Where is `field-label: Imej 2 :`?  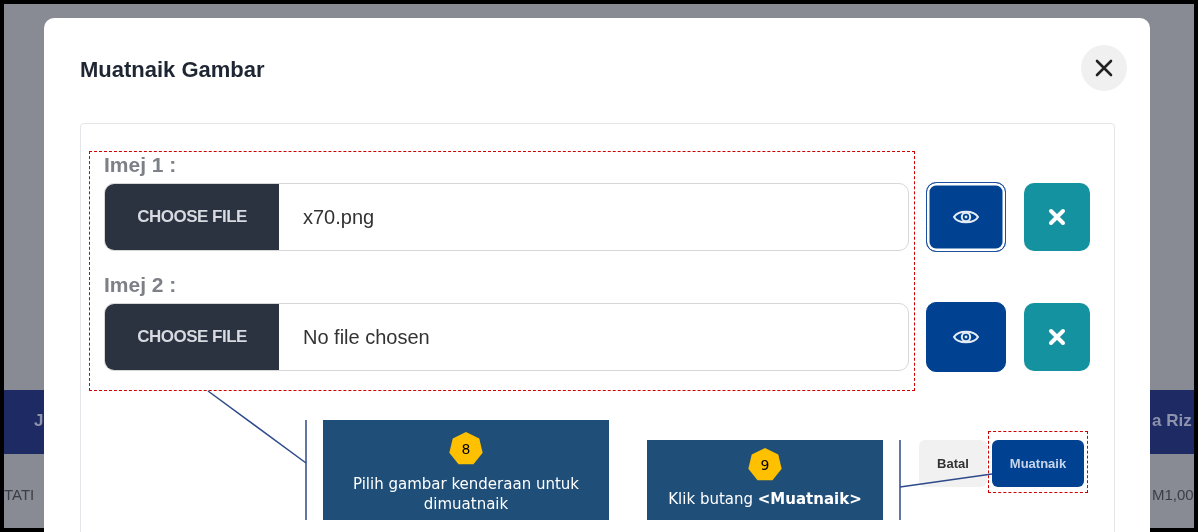
field-label: Imej 2 : is located at coordinates (141, 285).